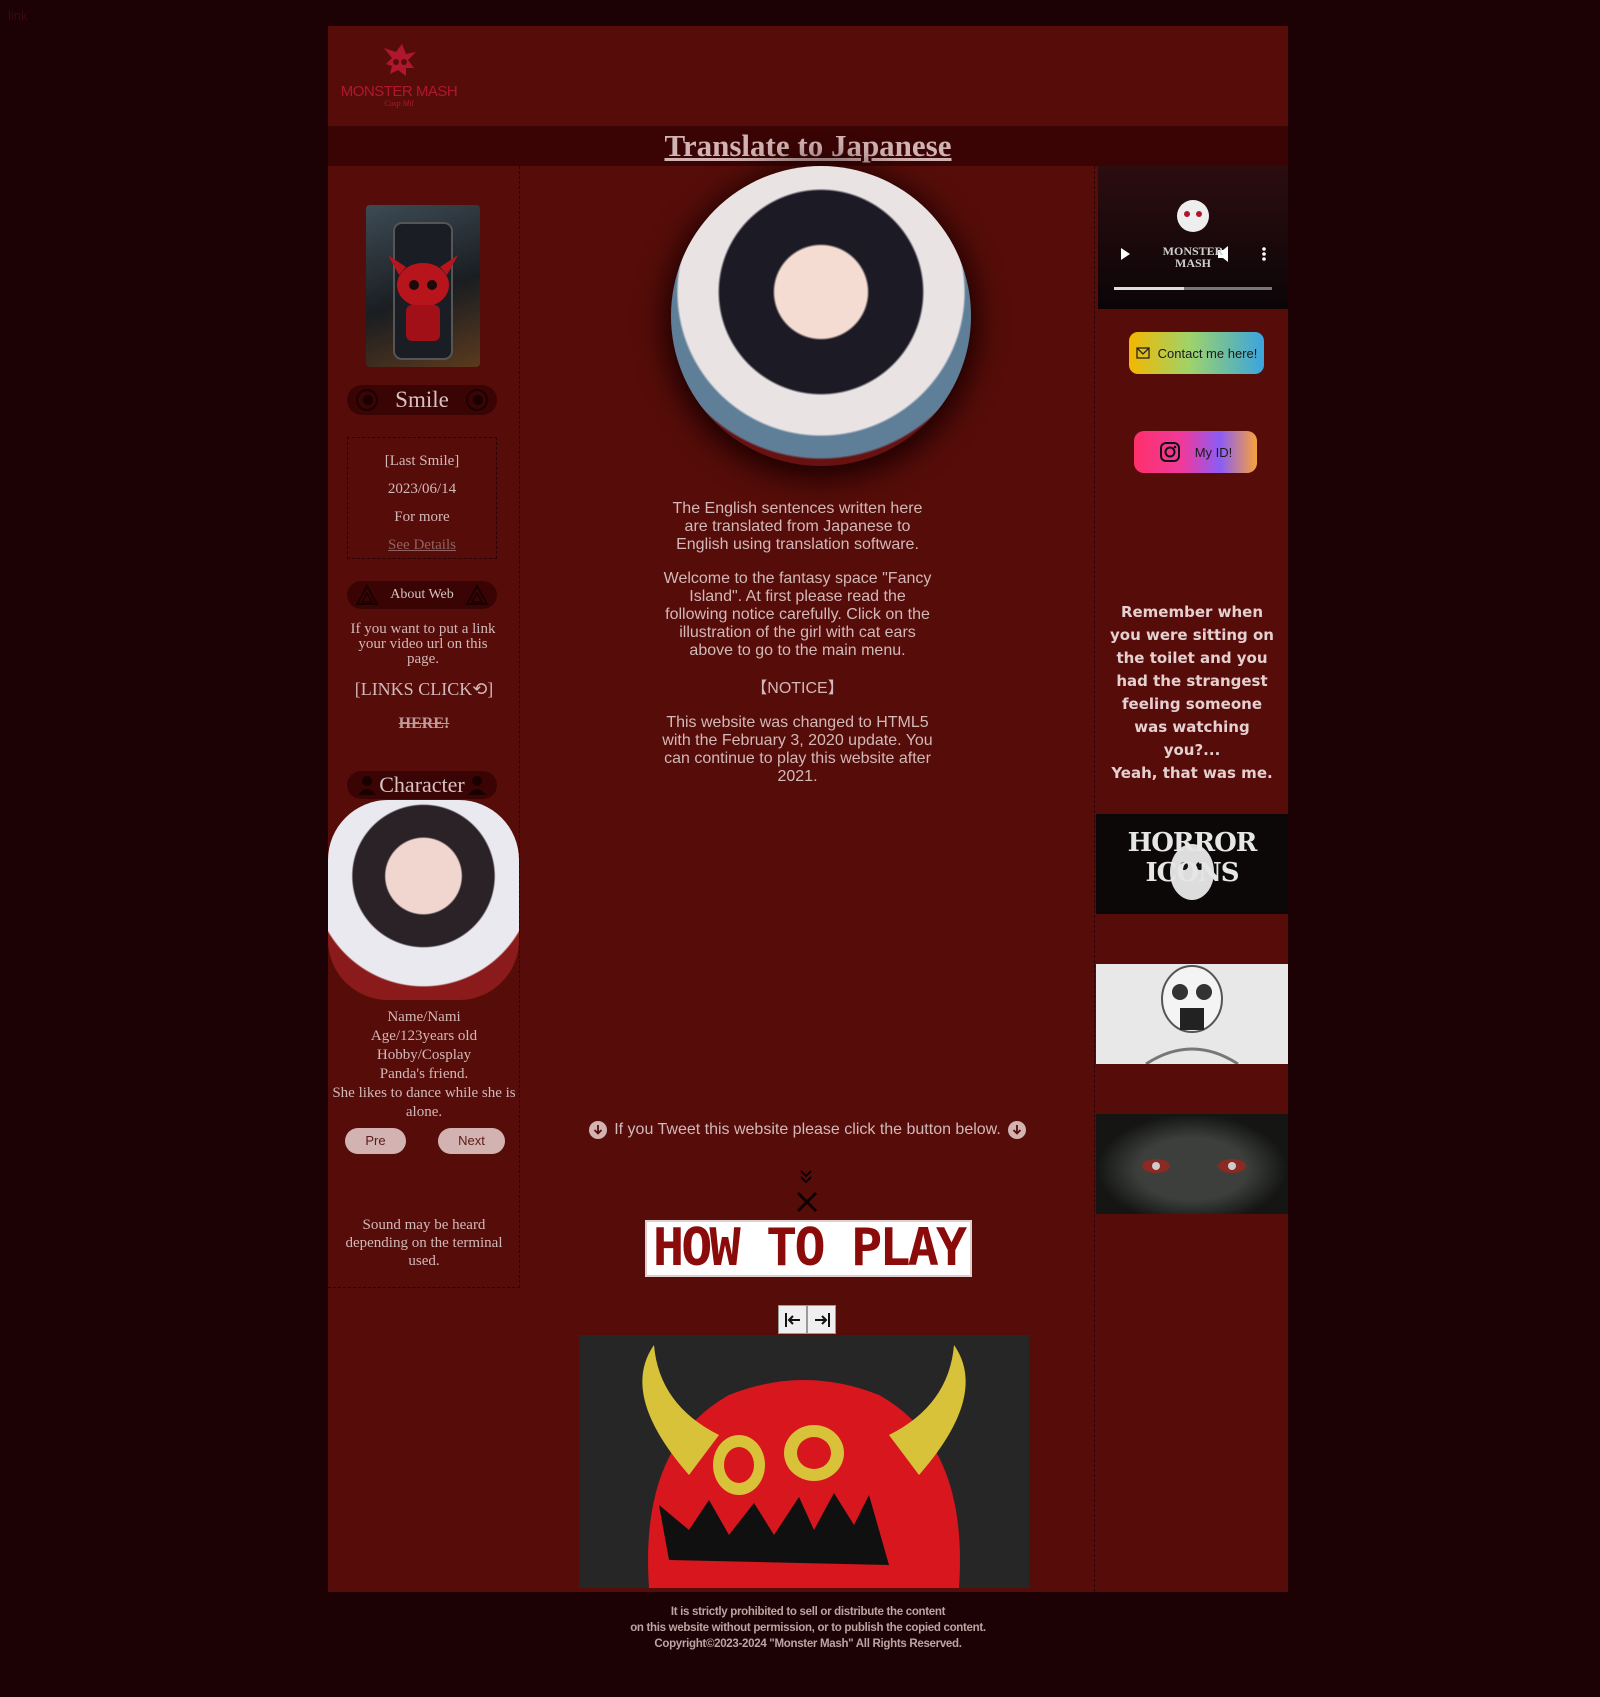  Describe the element at coordinates (1192, 1164) in the screenshot. I see `scary-face-thumbnail` at that location.